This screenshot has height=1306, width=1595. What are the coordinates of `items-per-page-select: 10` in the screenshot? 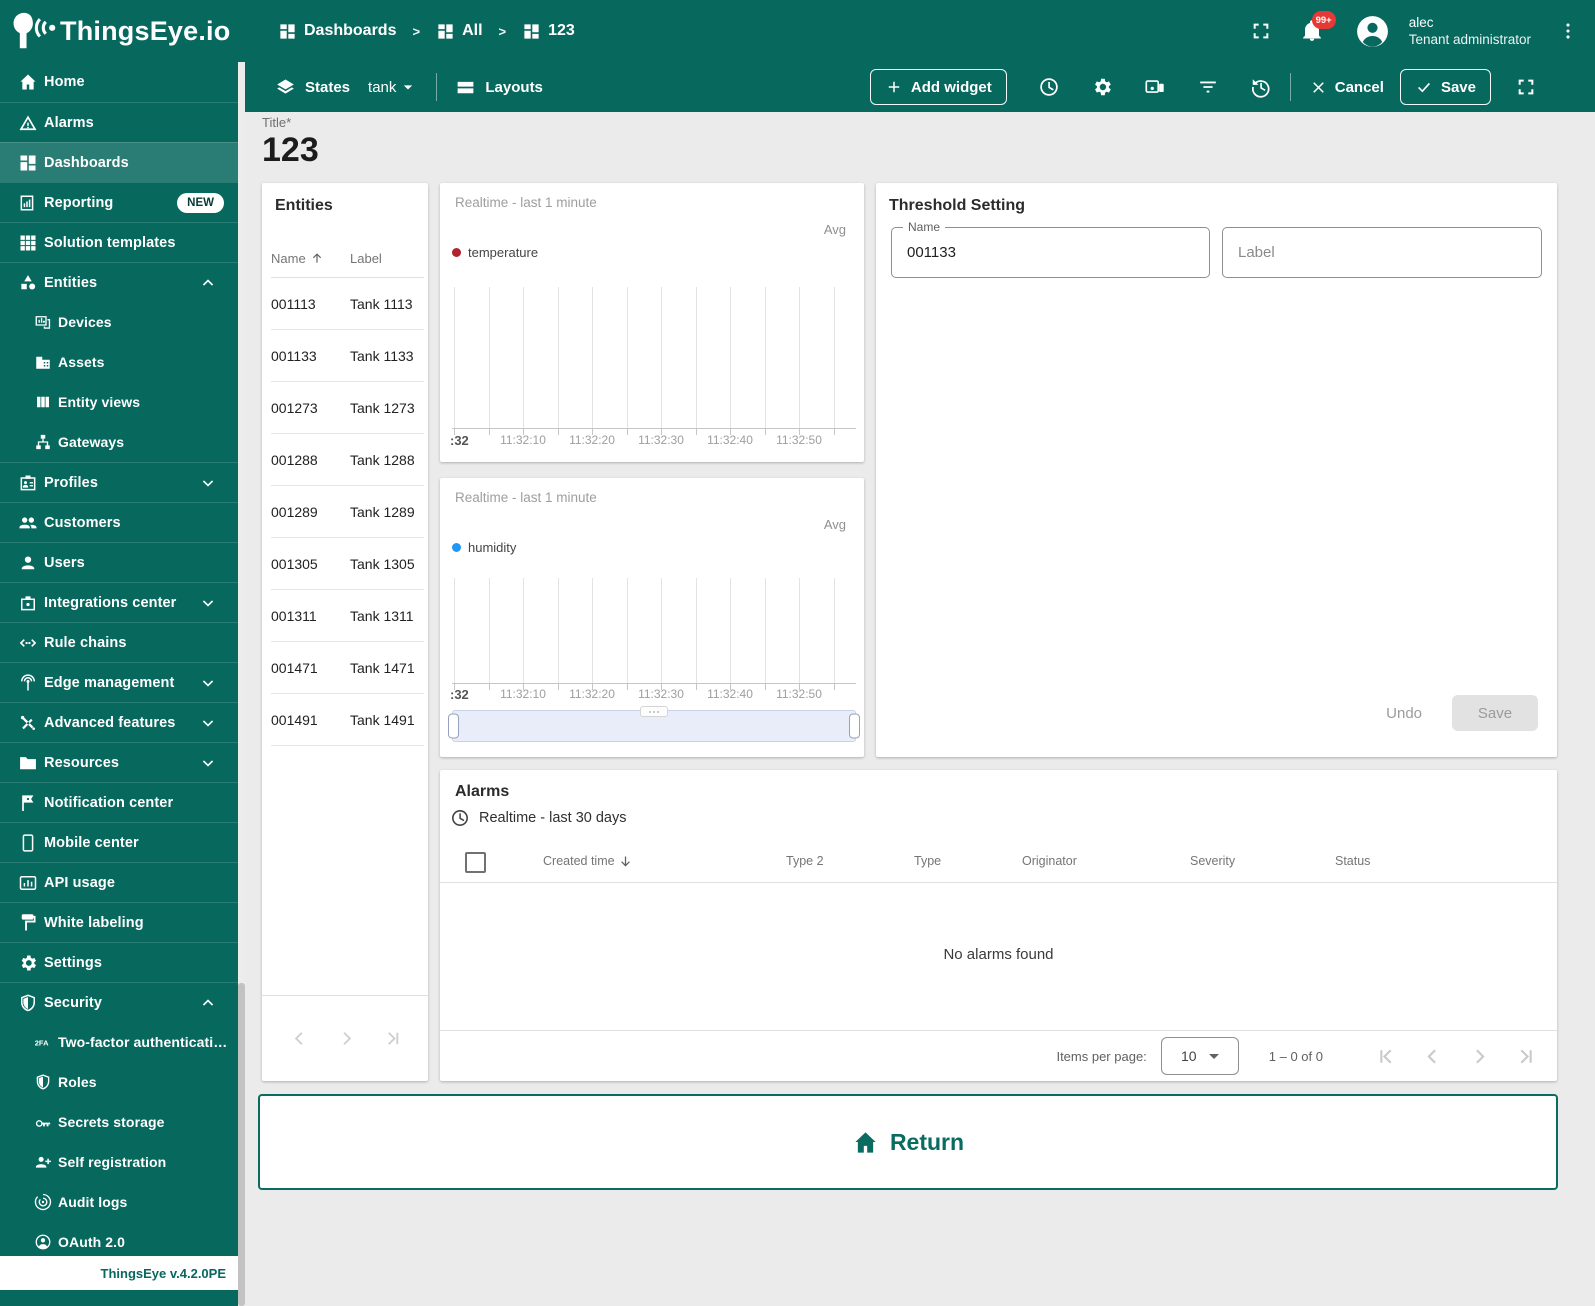 It's located at (1199, 1056).